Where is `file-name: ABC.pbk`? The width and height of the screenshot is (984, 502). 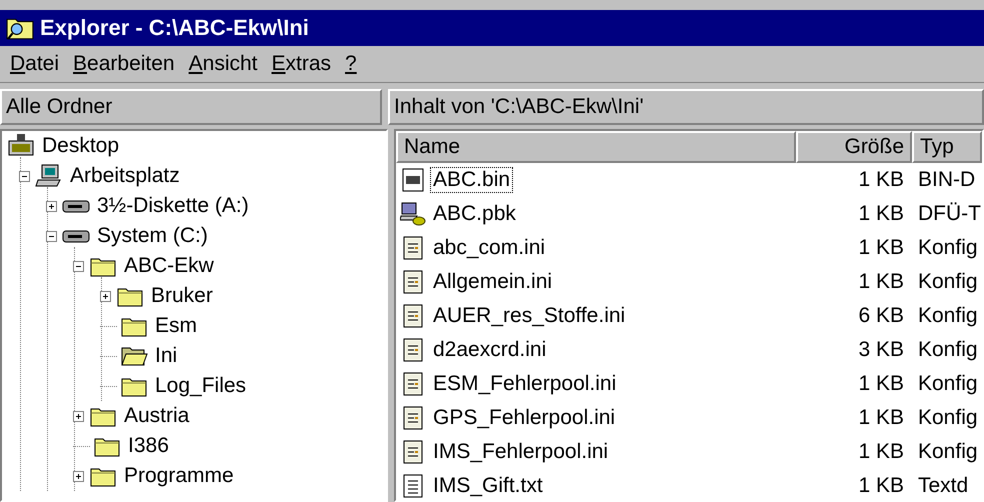 file-name: ABC.pbk is located at coordinates (474, 214).